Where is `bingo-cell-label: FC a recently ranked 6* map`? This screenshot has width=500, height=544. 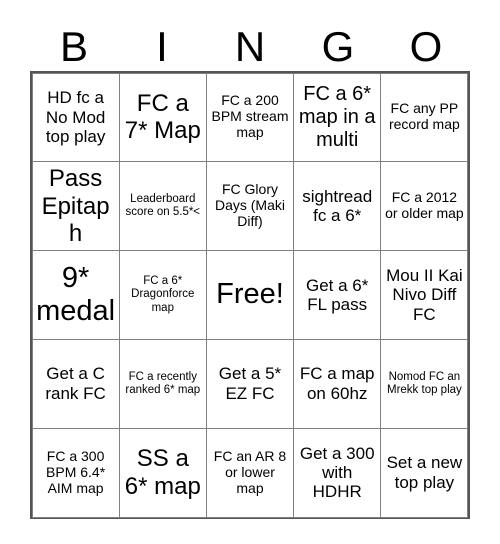 bingo-cell-label: FC a recently ranked 6* map is located at coordinates (163, 383).